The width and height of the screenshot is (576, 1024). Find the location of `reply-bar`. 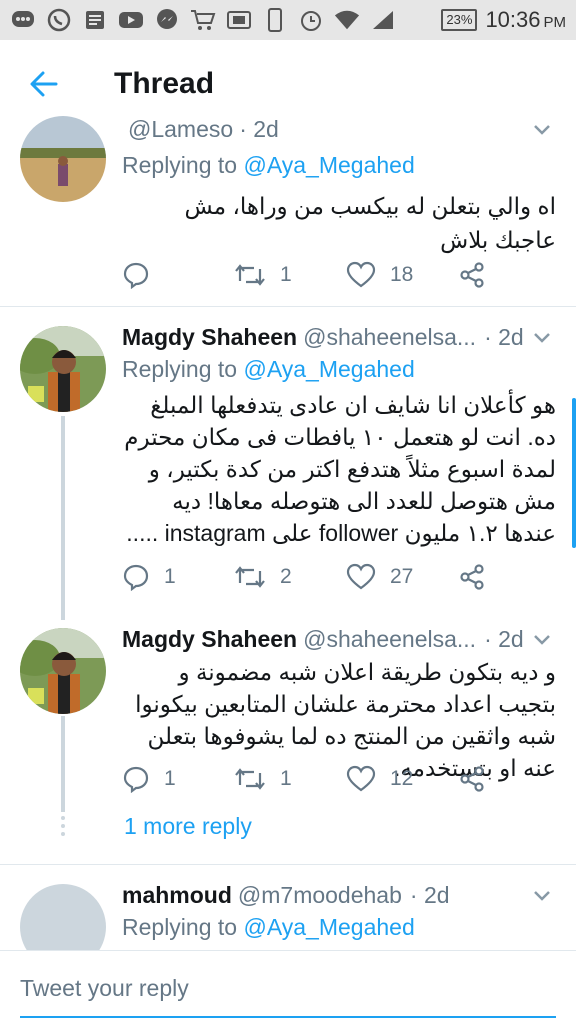

reply-bar is located at coordinates (288, 987).